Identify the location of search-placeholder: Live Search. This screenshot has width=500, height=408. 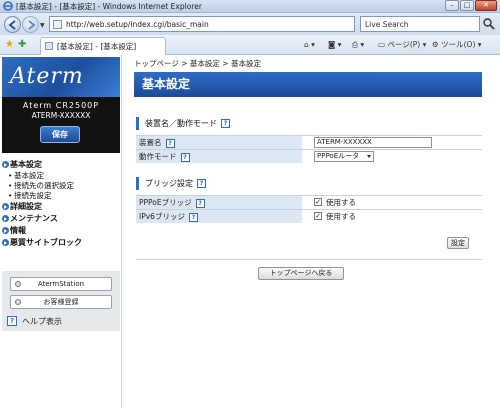
(387, 24).